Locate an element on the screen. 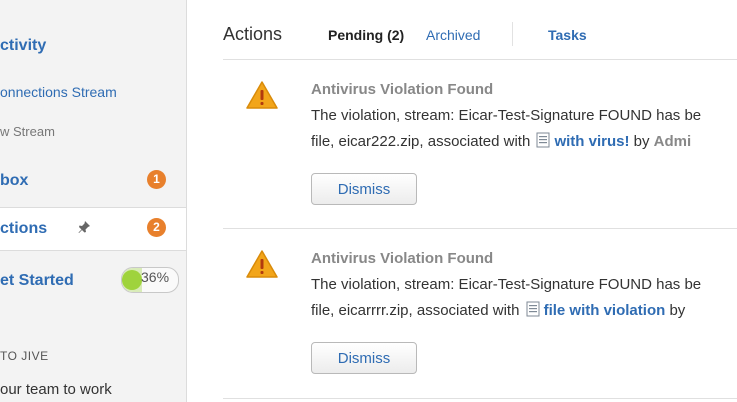  sidebar-item-get-started: et Started is located at coordinates (37, 281).